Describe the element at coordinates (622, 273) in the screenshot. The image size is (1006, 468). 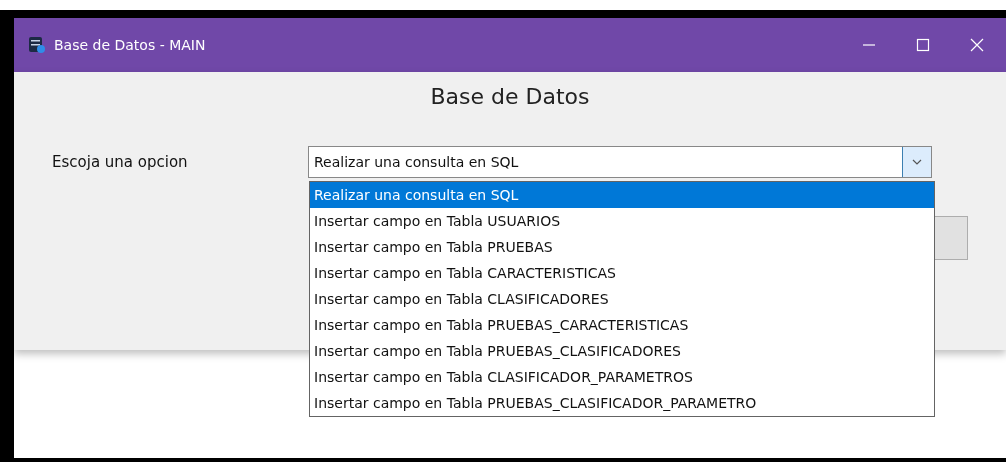
I see `dropdown-option: Insertar campo en Tabla CARACTERISTICAS` at that location.